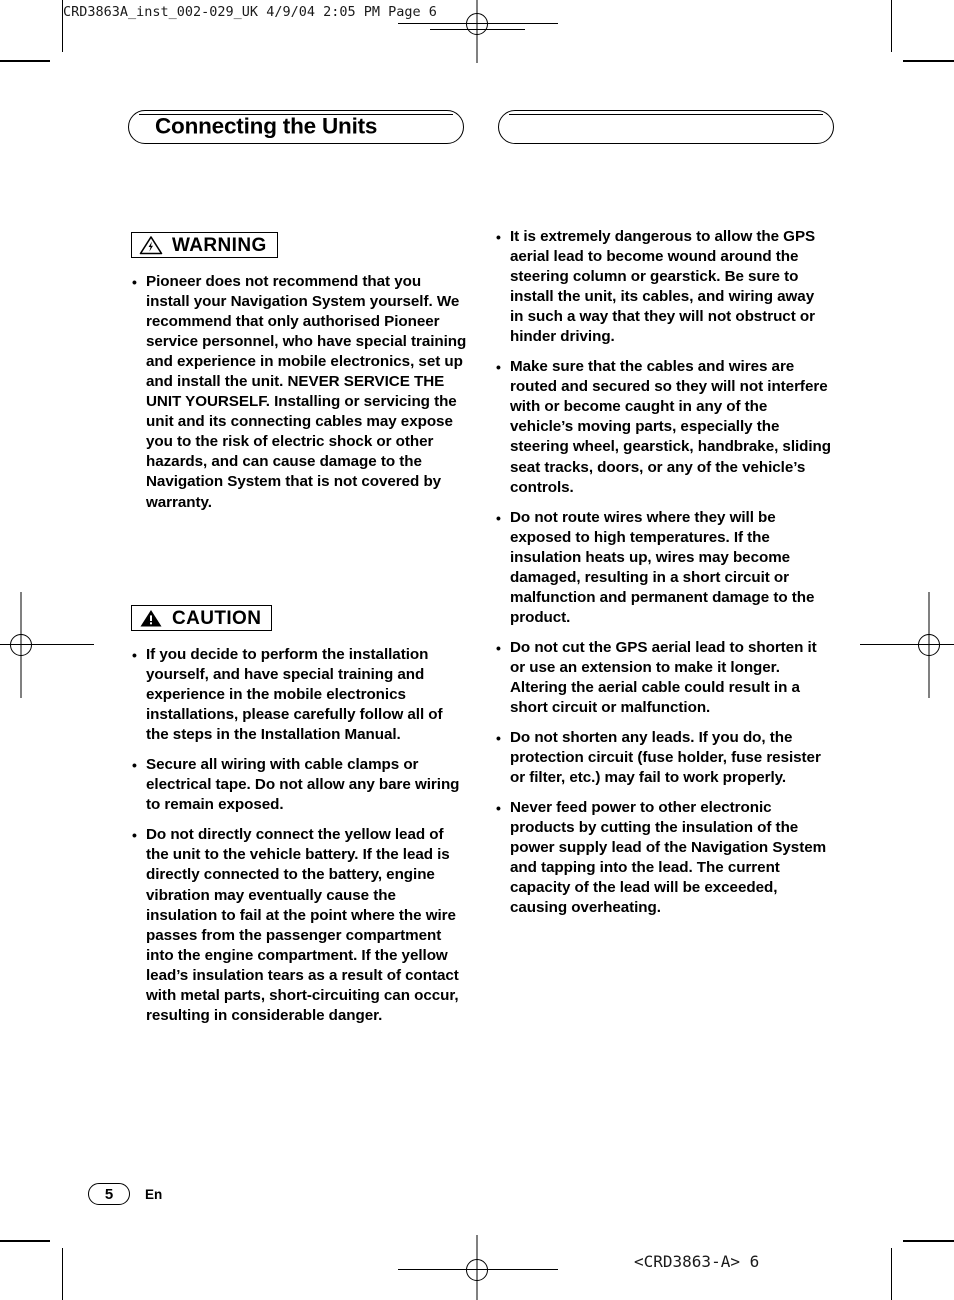 This screenshot has width=954, height=1300. I want to click on registration-mark-right, so click(907, 645).